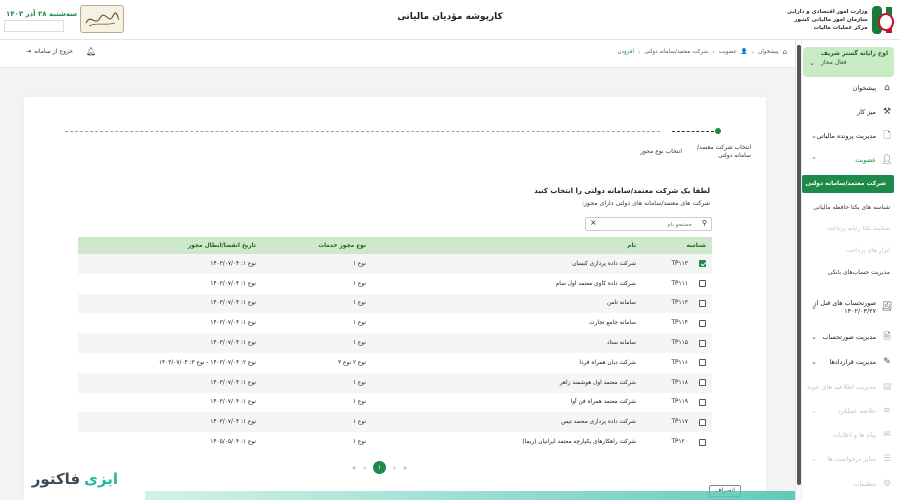 The width and height of the screenshot is (900, 500). I want to click on pagination: « ‹ ۱ › », so click(379, 467).